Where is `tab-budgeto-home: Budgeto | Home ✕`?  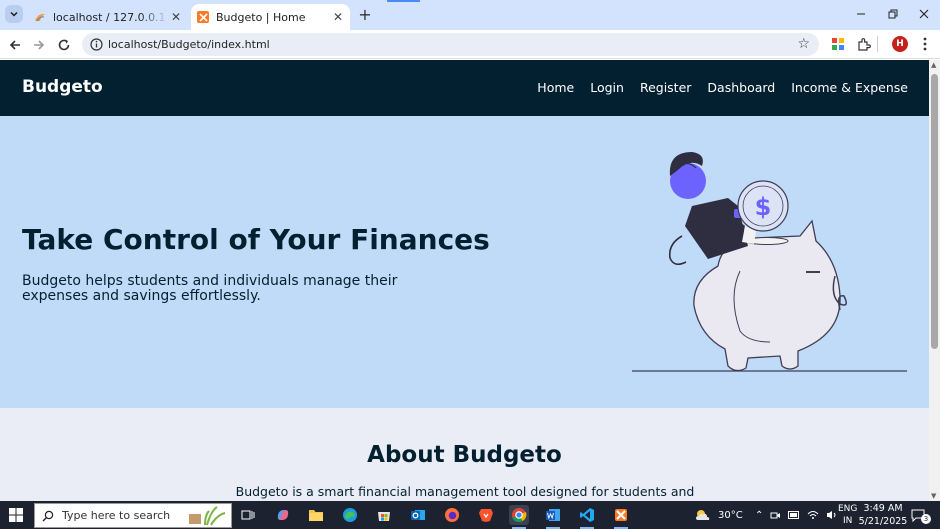 tab-budgeto-home: Budgeto | Home ✕ is located at coordinates (270, 17).